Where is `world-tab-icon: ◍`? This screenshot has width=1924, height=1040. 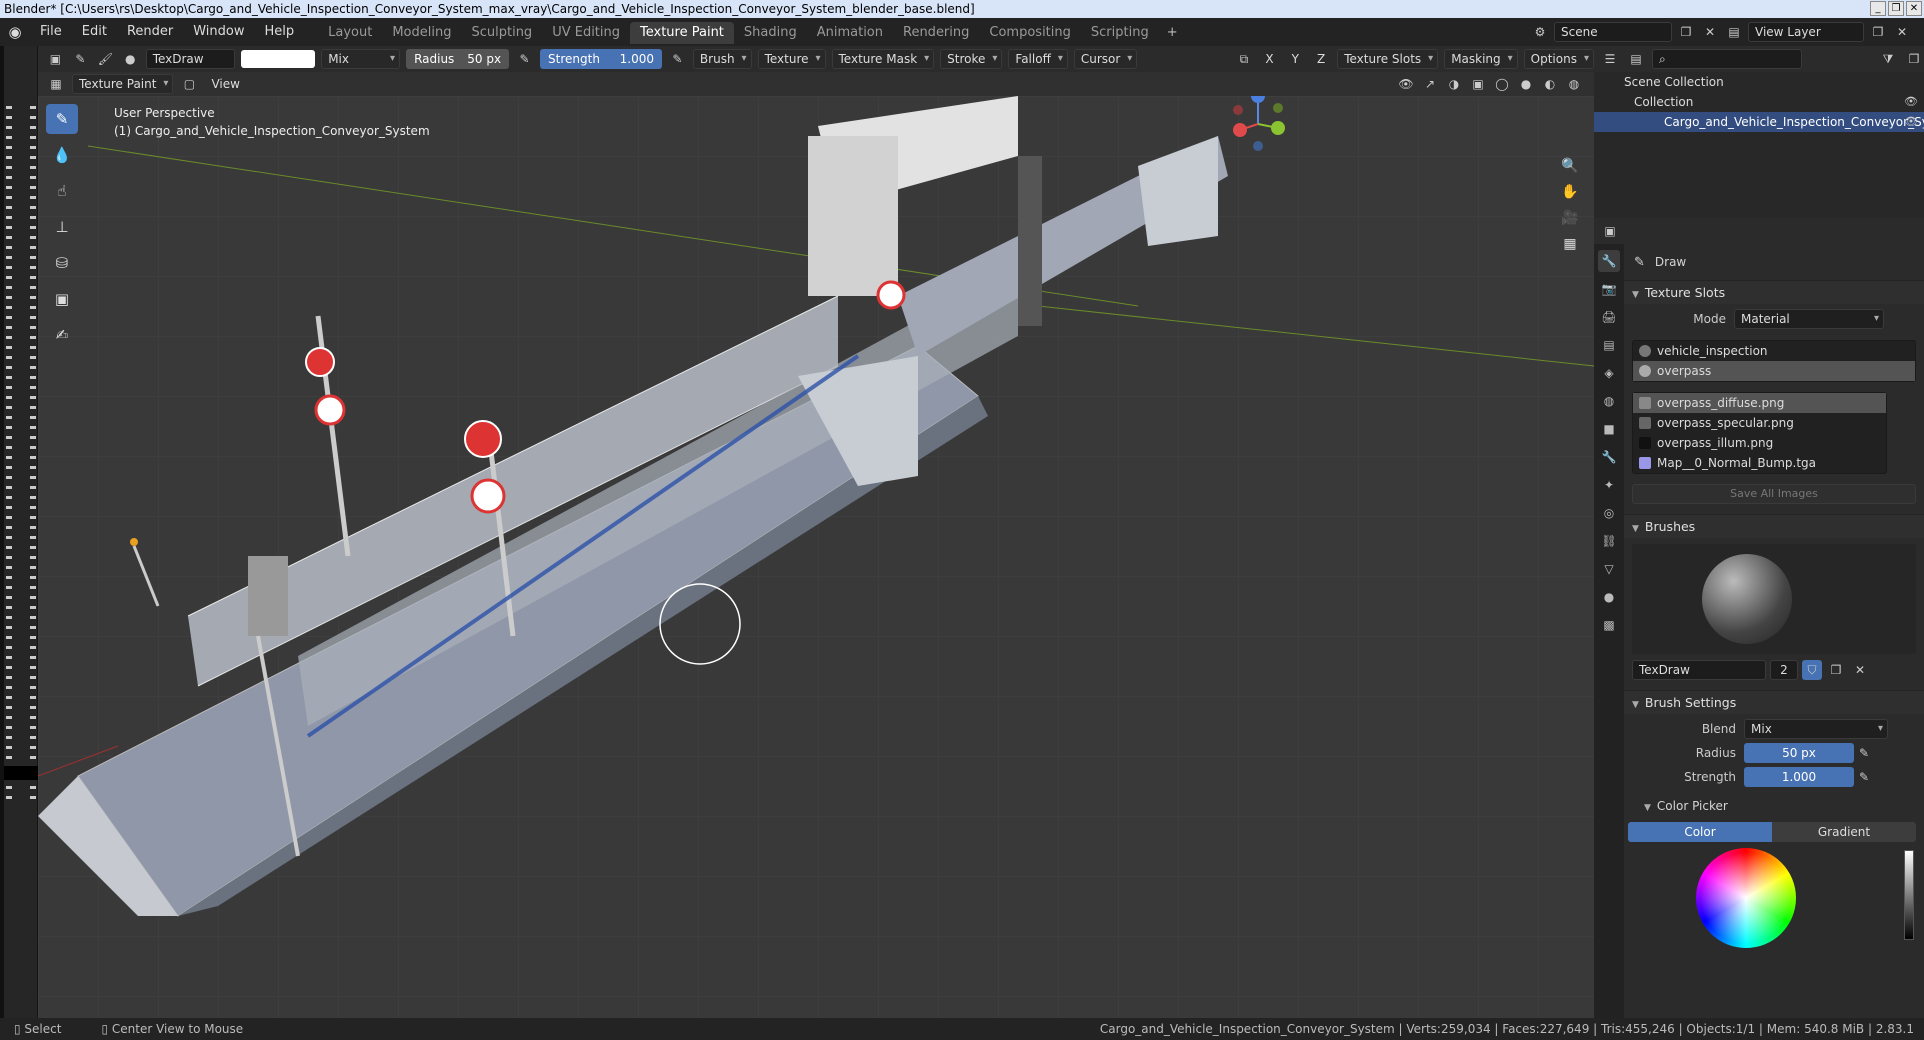 world-tab-icon: ◍ is located at coordinates (1609, 401).